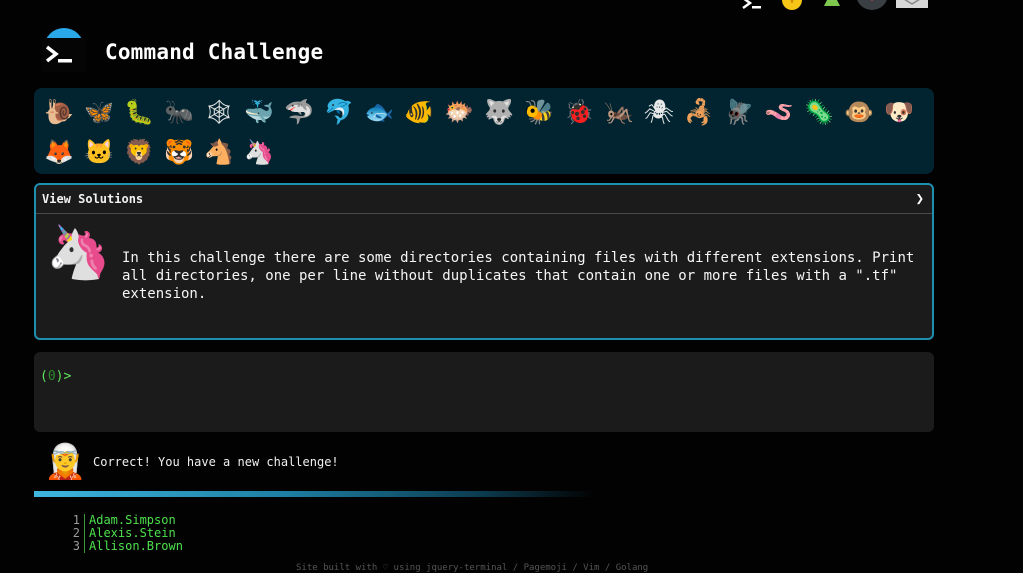 Image resolution: width=1023 pixels, height=573 pixels. What do you see at coordinates (219, 112) in the screenshot?
I see `animal-challenge-icon: 🕸` at bounding box center [219, 112].